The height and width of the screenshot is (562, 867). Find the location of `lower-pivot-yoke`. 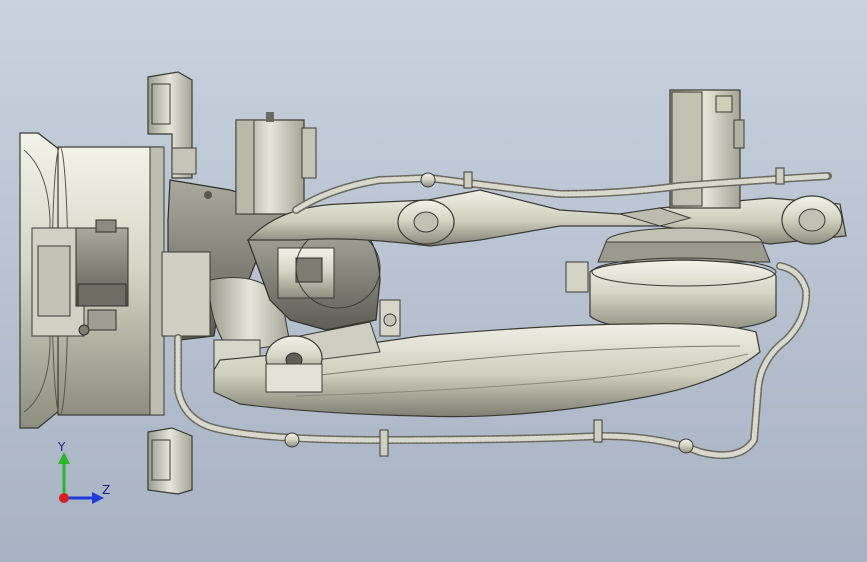

lower-pivot-yoke is located at coordinates (294, 364).